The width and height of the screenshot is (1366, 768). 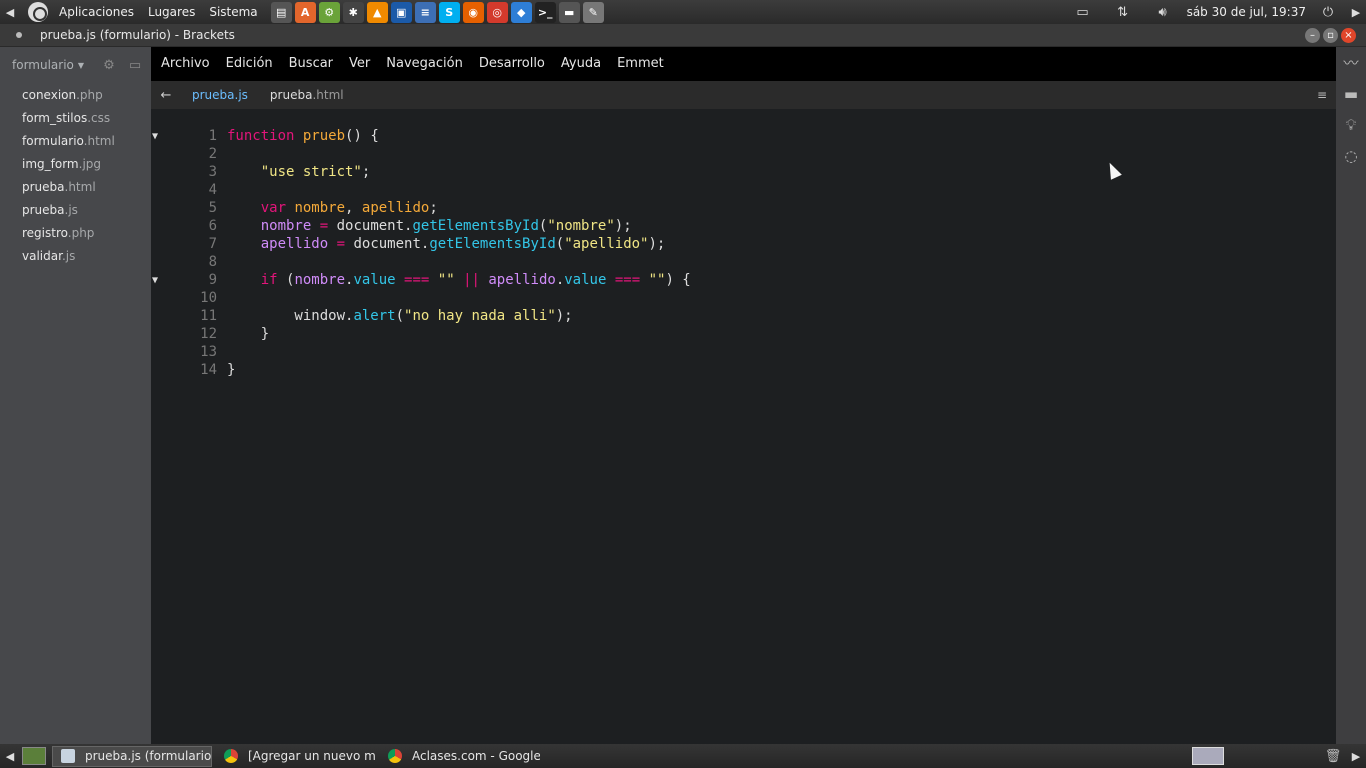 What do you see at coordinates (19, 35) in the screenshot?
I see `unsaved-dot-icon` at bounding box center [19, 35].